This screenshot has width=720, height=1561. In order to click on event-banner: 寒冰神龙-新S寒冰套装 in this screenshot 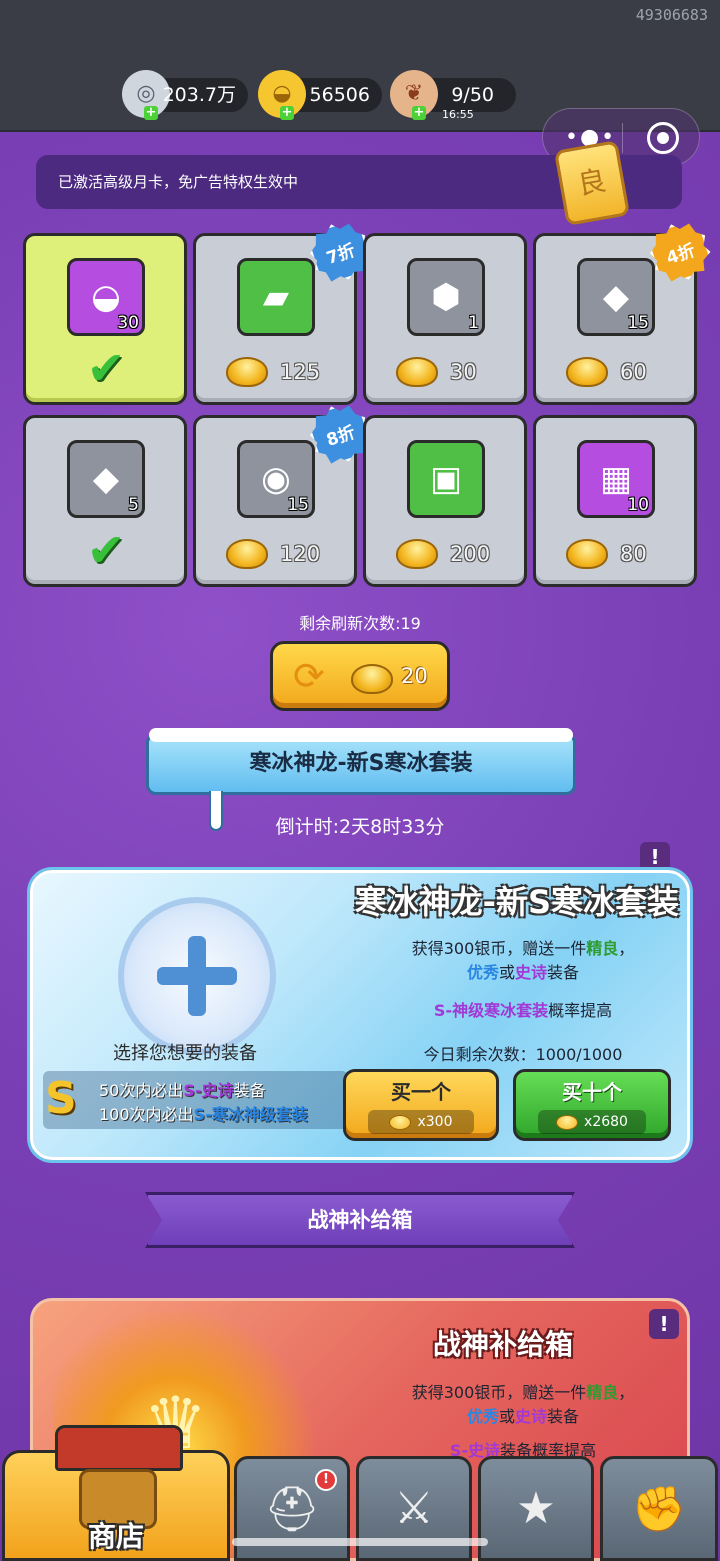, I will do `click(361, 779)`.